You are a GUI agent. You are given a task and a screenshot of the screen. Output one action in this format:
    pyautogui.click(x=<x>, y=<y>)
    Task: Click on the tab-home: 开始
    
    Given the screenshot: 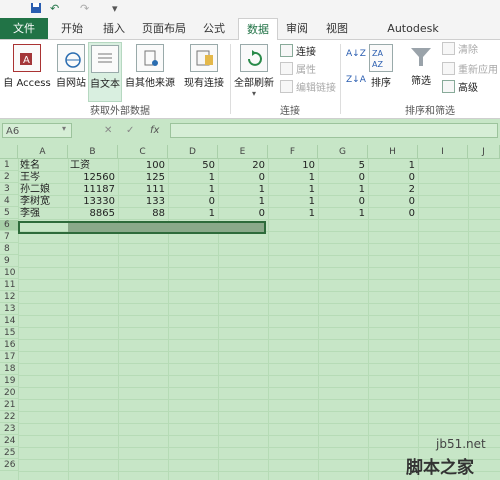 What is the action you would take?
    pyautogui.click(x=72, y=28)
    